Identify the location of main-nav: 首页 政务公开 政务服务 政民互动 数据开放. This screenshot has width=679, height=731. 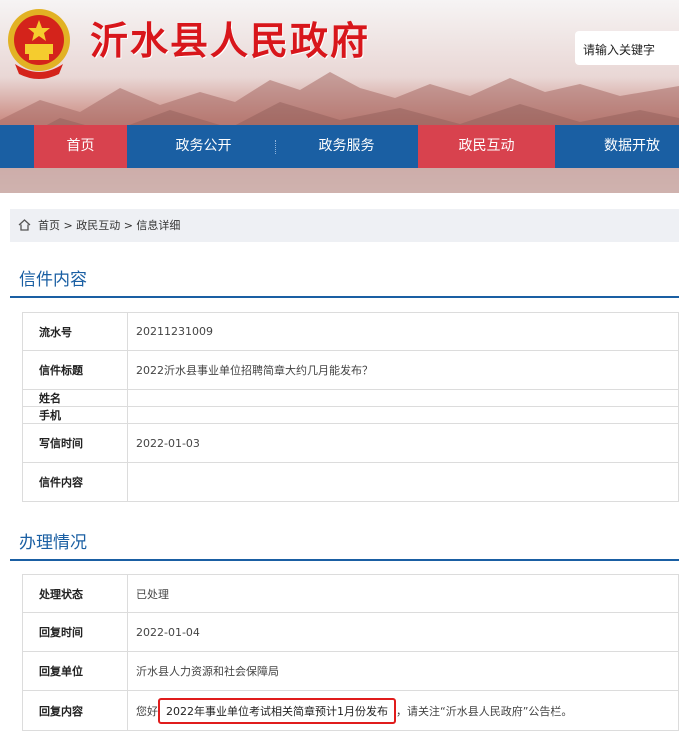
(339, 146).